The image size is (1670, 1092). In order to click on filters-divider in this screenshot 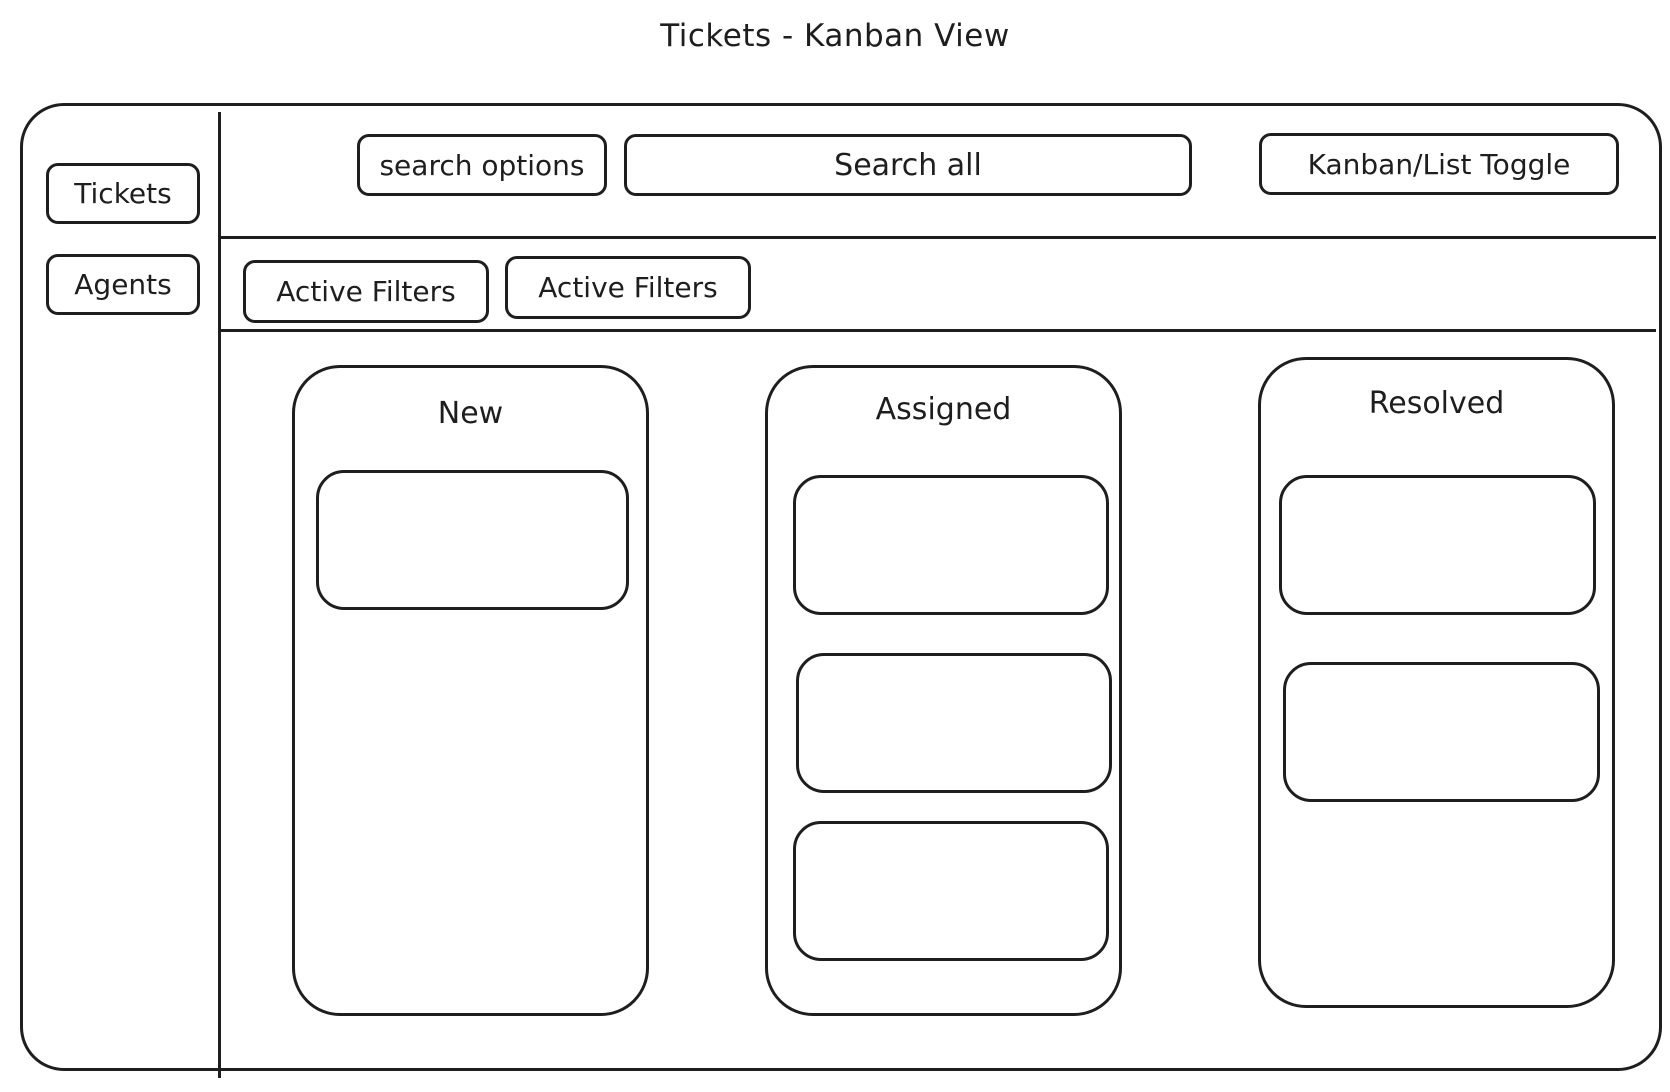, I will do `click(938, 330)`.